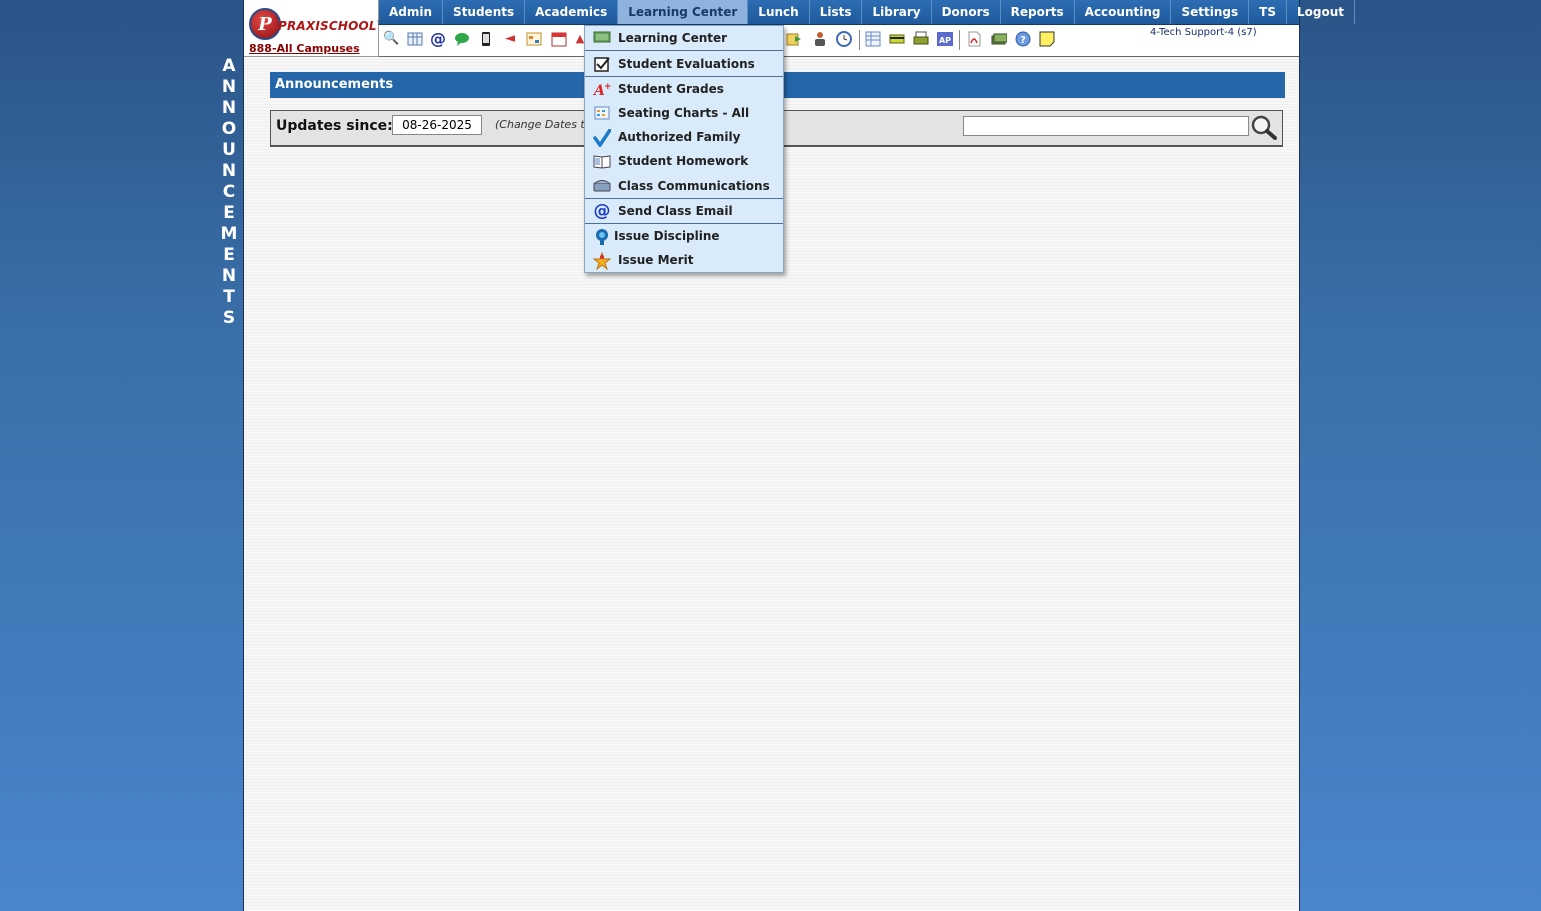  What do you see at coordinates (602, 161) in the screenshot?
I see `book-icon` at bounding box center [602, 161].